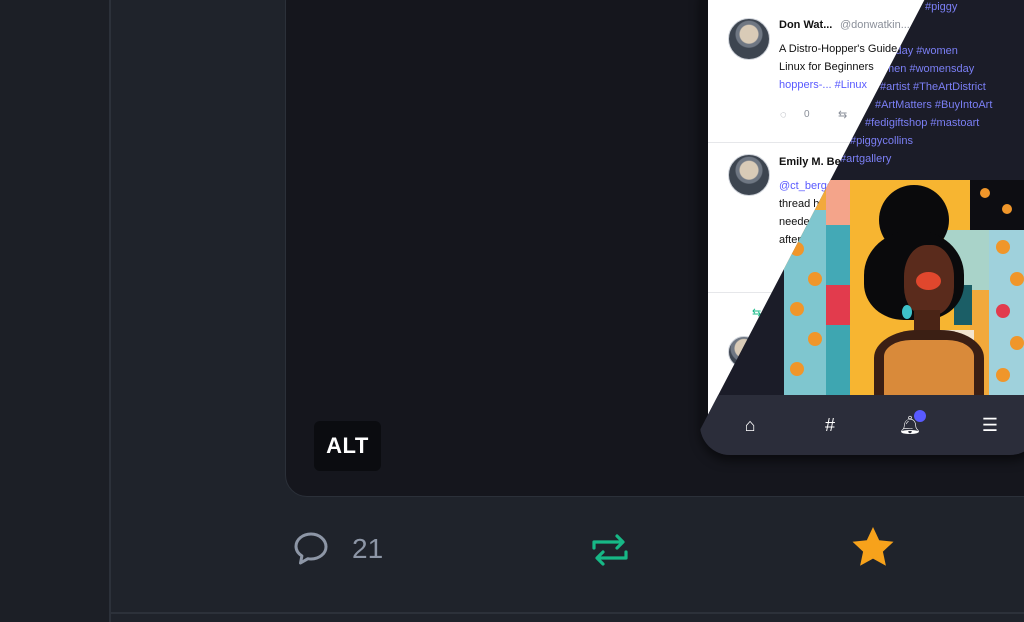  What do you see at coordinates (930, 69) in the screenshot?
I see `hashtag: men #womensday` at bounding box center [930, 69].